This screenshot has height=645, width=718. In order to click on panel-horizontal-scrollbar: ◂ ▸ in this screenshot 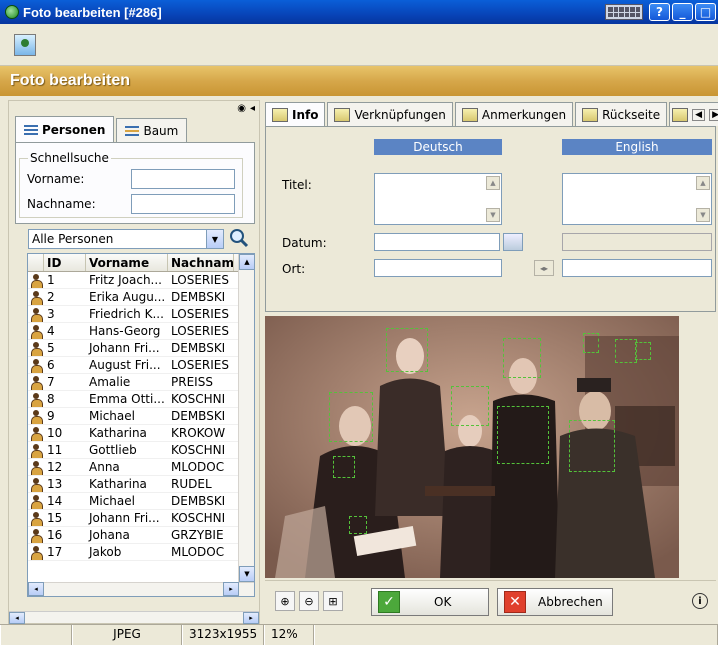, I will do `click(134, 617)`.